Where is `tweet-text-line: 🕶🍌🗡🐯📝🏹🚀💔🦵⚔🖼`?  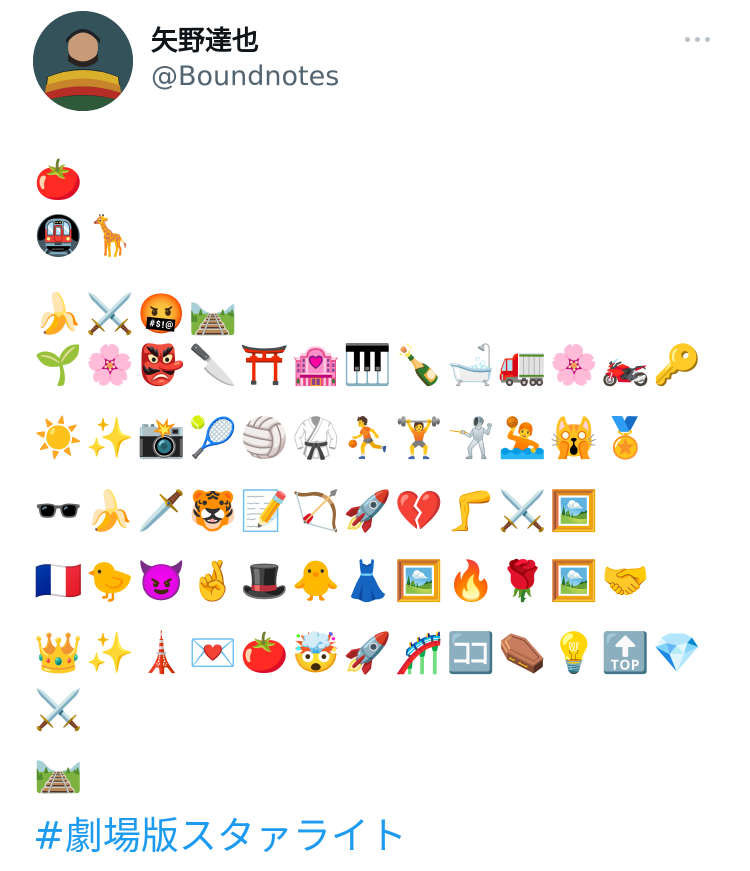
tweet-text-line: 🕶🍌🗡🐯📝🏹🚀💔🦵⚔🖼 is located at coordinates (318, 511).